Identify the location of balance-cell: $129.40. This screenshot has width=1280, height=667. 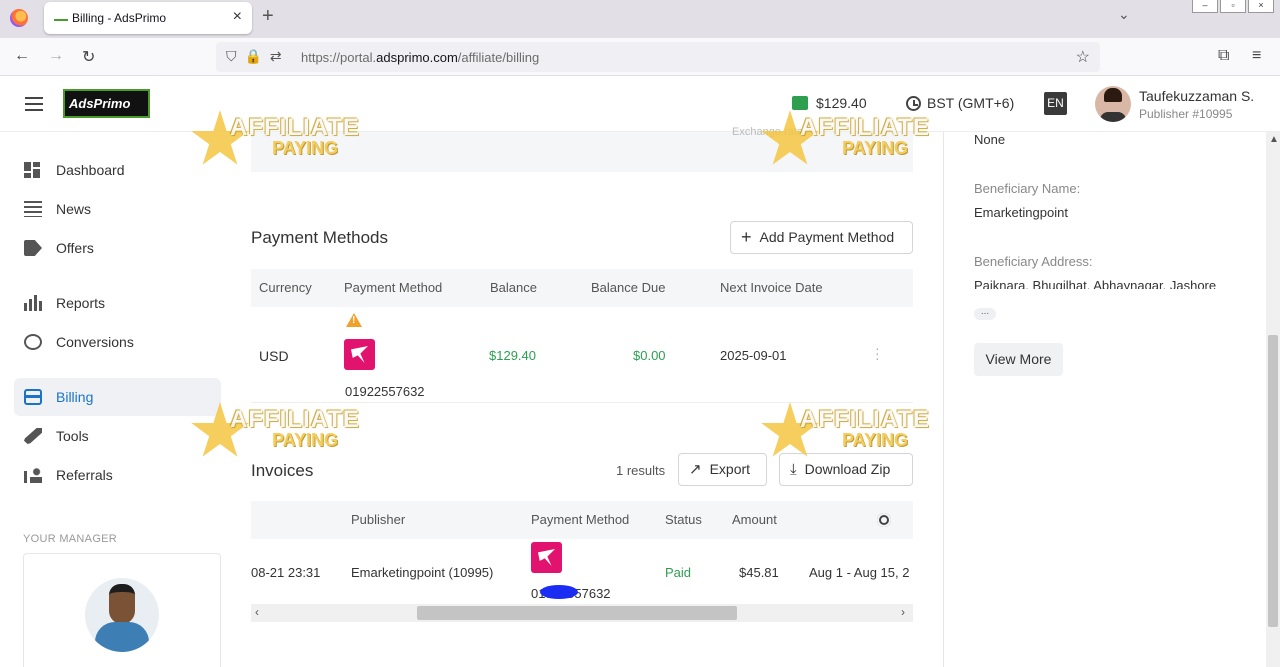
(512, 355).